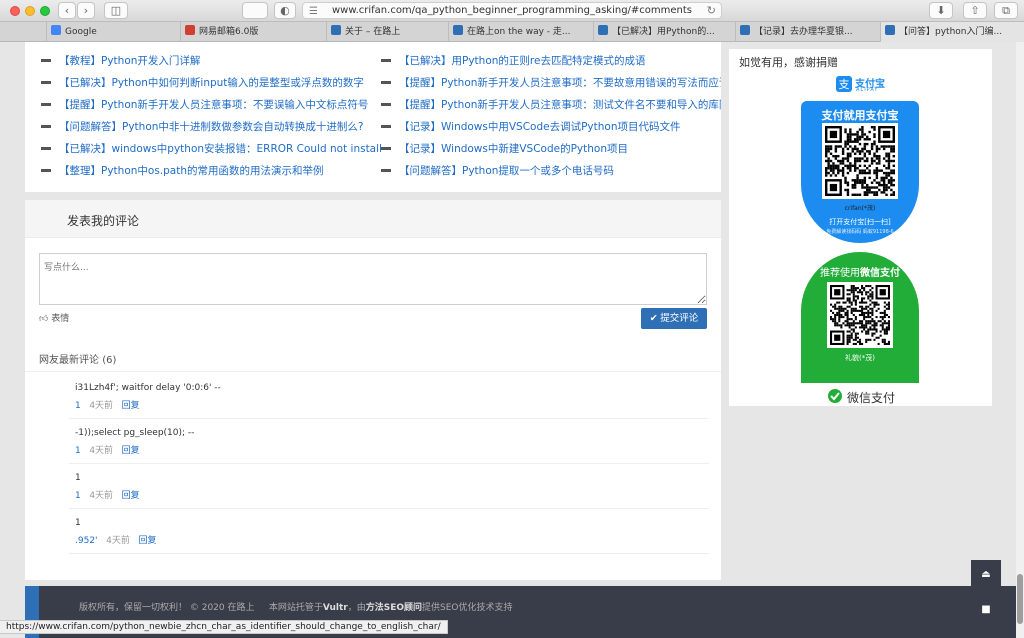 The image size is (1024, 638). What do you see at coordinates (391, 32) in the screenshot?
I see `tab-about: 关于 – 在路上` at bounding box center [391, 32].